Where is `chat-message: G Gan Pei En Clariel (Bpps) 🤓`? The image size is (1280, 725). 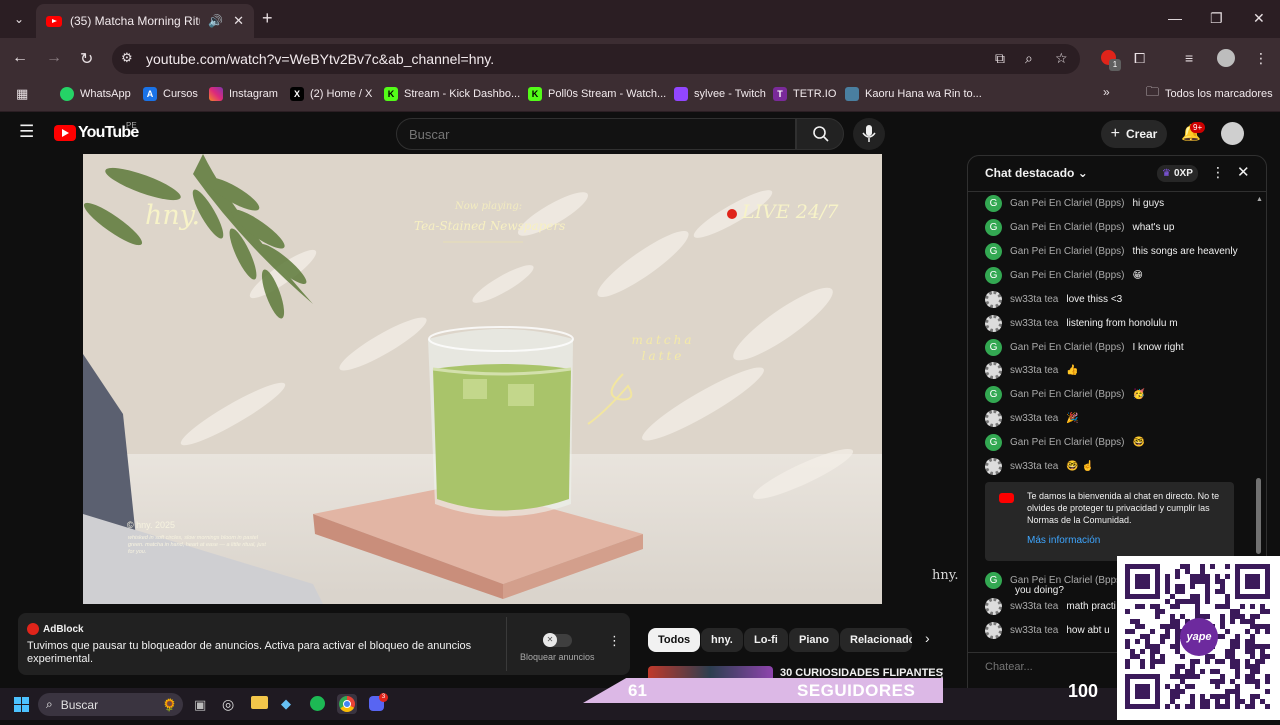
chat-message: G Gan Pei En Clariel (Bpps) 🤓 is located at coordinates (1065, 442).